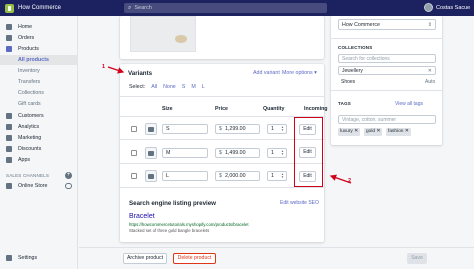 The width and height of the screenshot is (474, 269). Describe the element at coordinates (145, 258) in the screenshot. I see `archive-product-button: Archive product` at that location.